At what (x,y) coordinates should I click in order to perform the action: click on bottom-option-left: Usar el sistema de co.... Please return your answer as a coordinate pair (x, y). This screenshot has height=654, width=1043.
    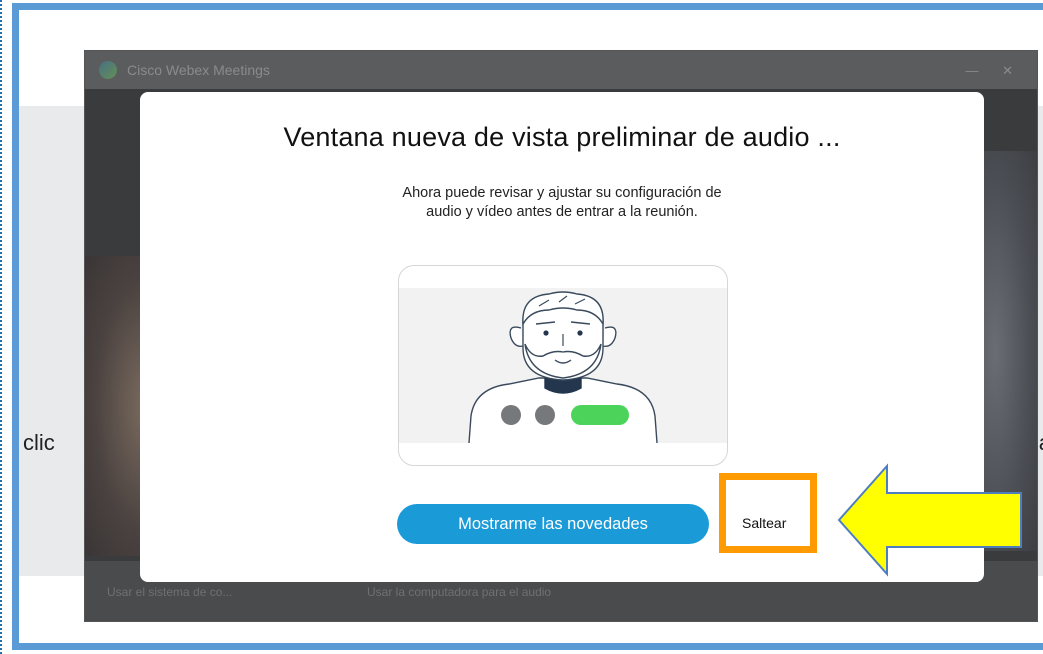
    Looking at the image, I should click on (169, 592).